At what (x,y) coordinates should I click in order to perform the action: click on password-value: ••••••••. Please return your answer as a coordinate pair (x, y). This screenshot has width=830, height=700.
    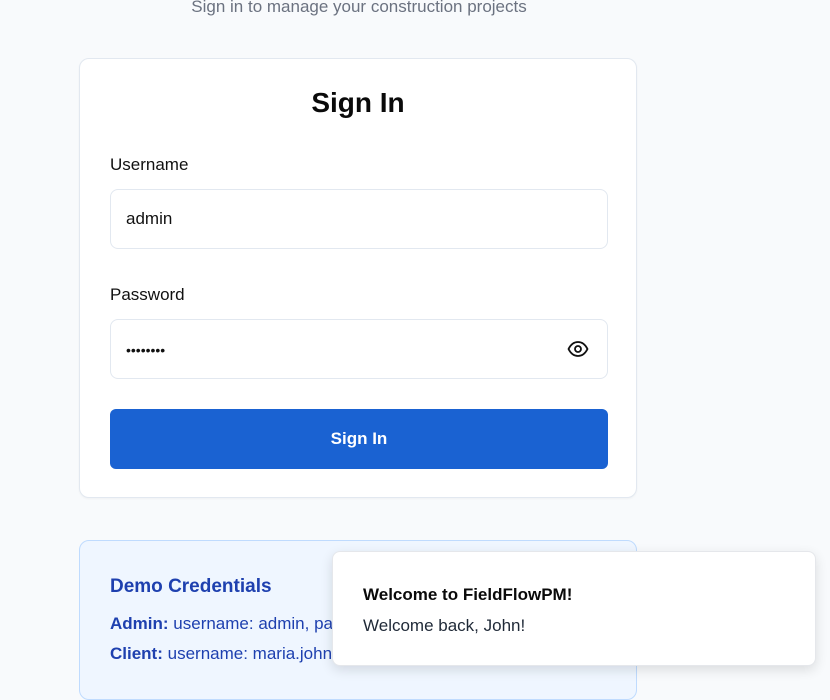
    Looking at the image, I should click on (146, 350).